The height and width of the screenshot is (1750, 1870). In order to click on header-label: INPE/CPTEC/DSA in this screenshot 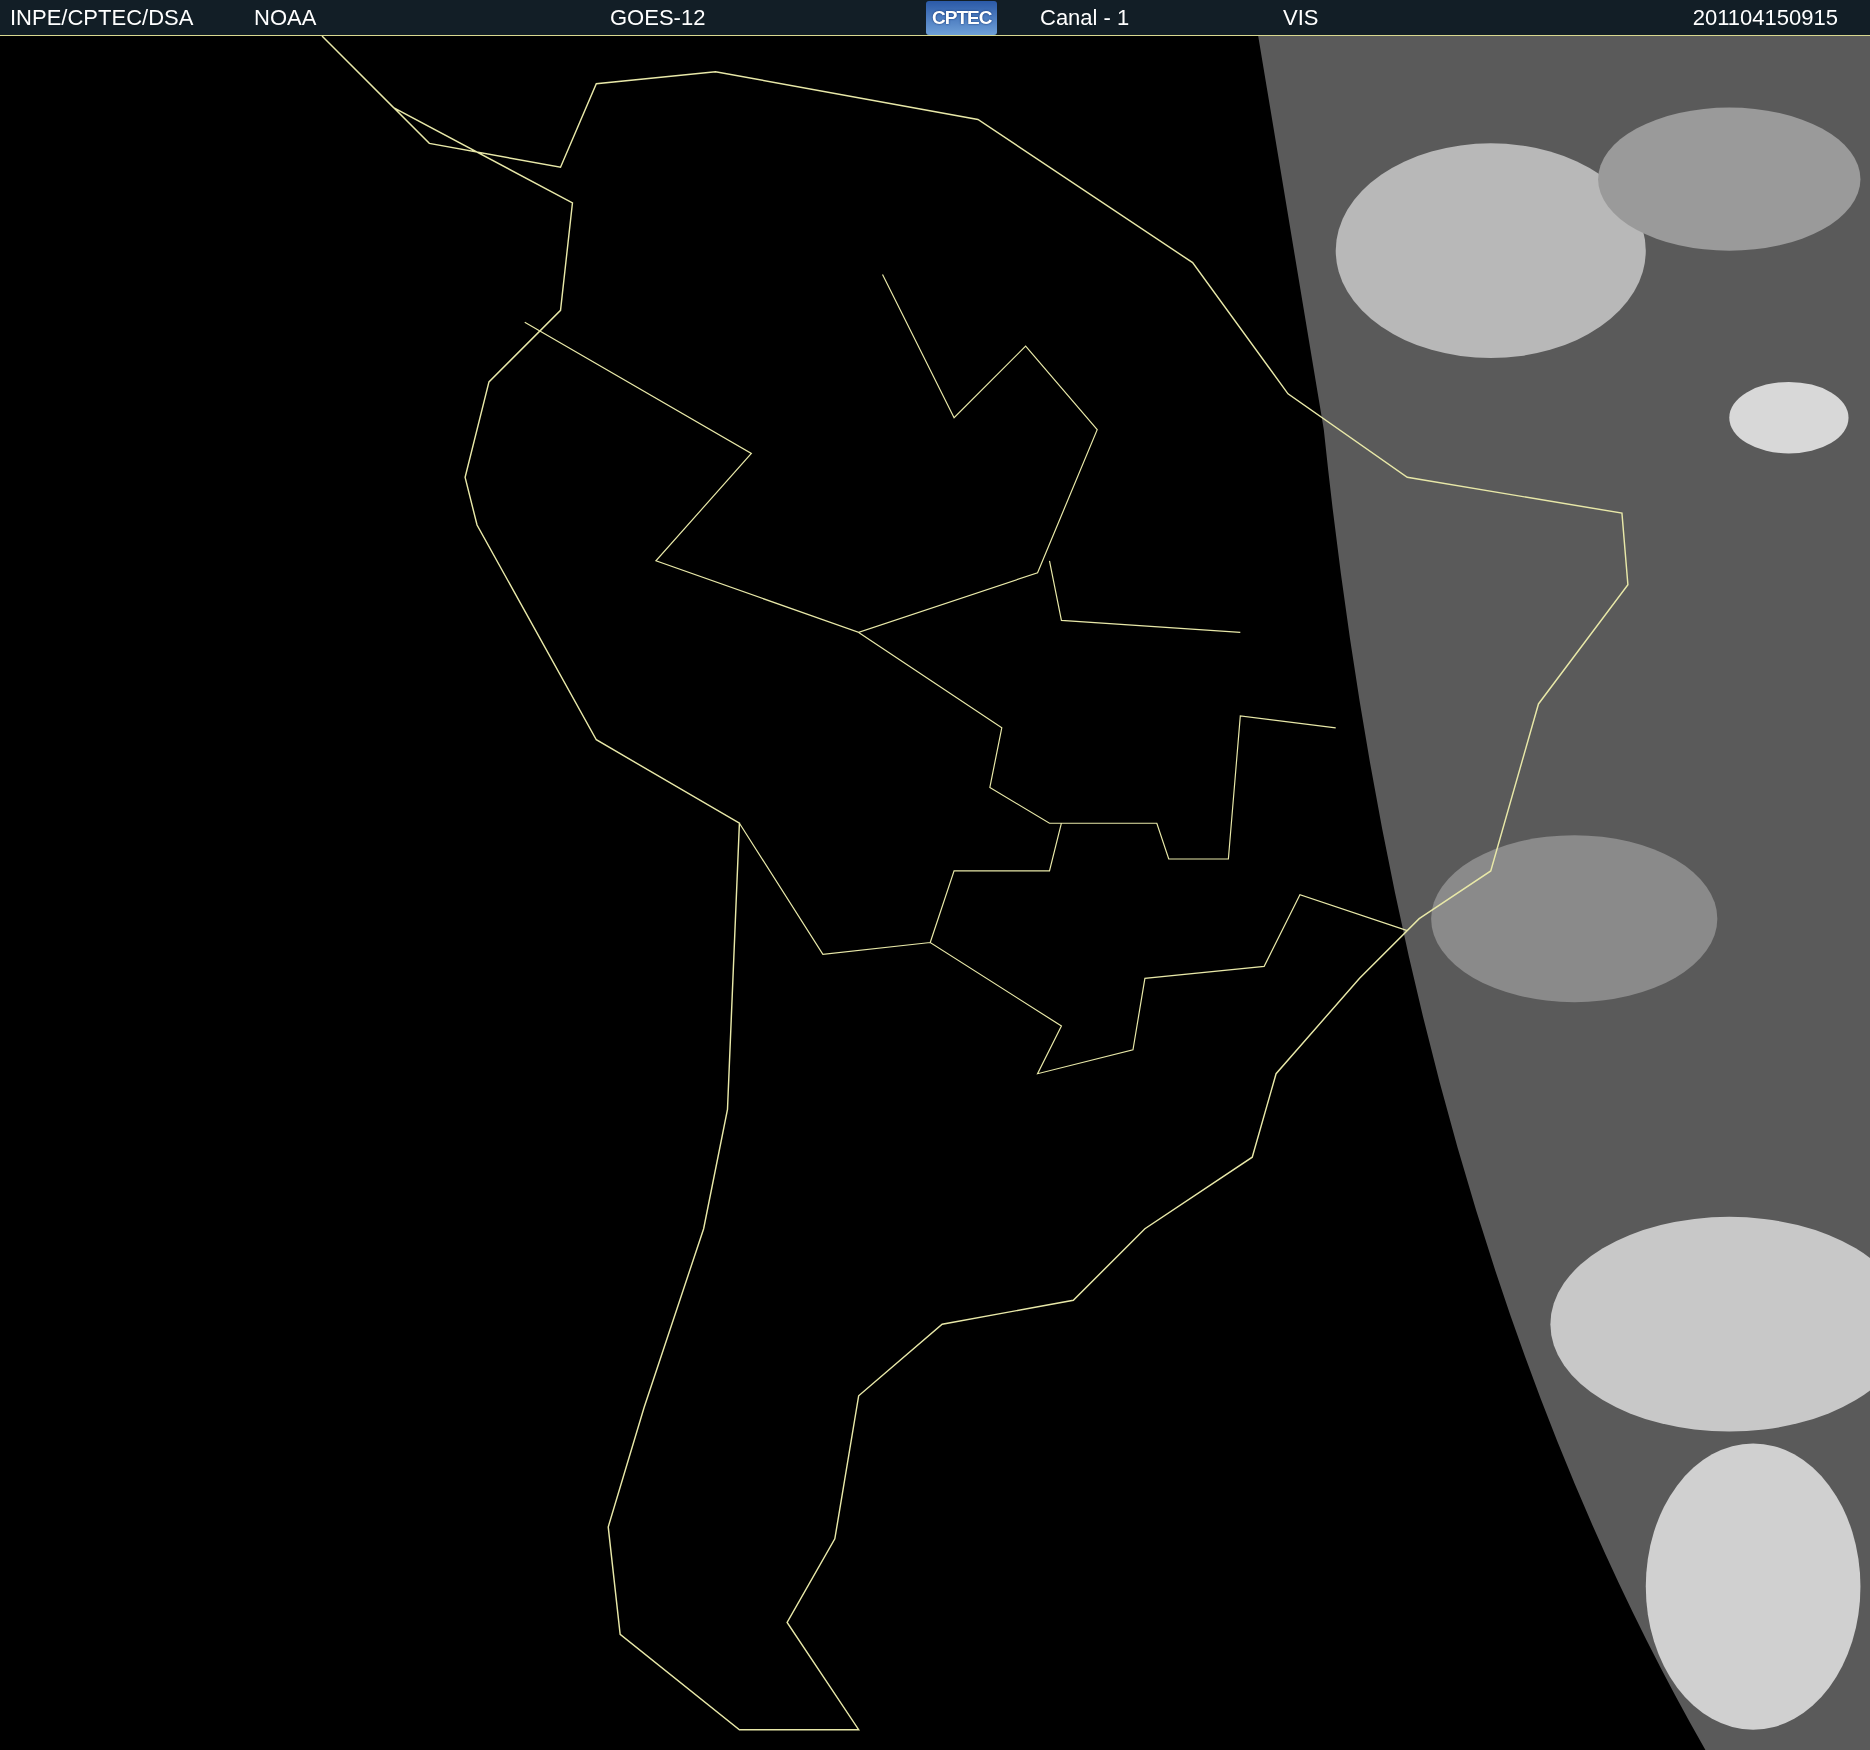, I will do `click(102, 17)`.